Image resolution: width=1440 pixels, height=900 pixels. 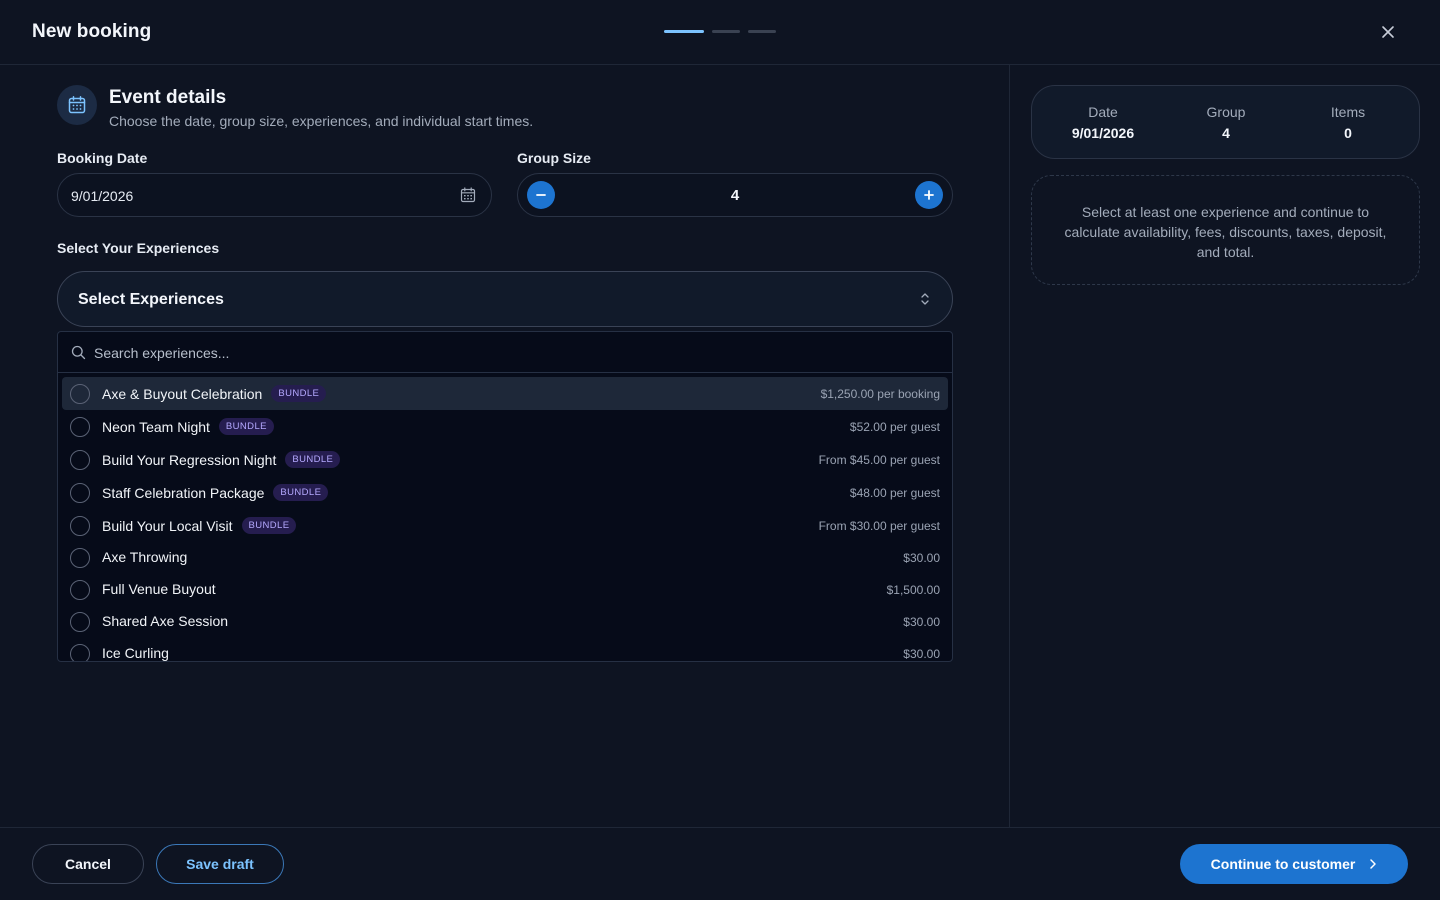 I want to click on experience-price: $1,500.00, so click(x=913, y=590).